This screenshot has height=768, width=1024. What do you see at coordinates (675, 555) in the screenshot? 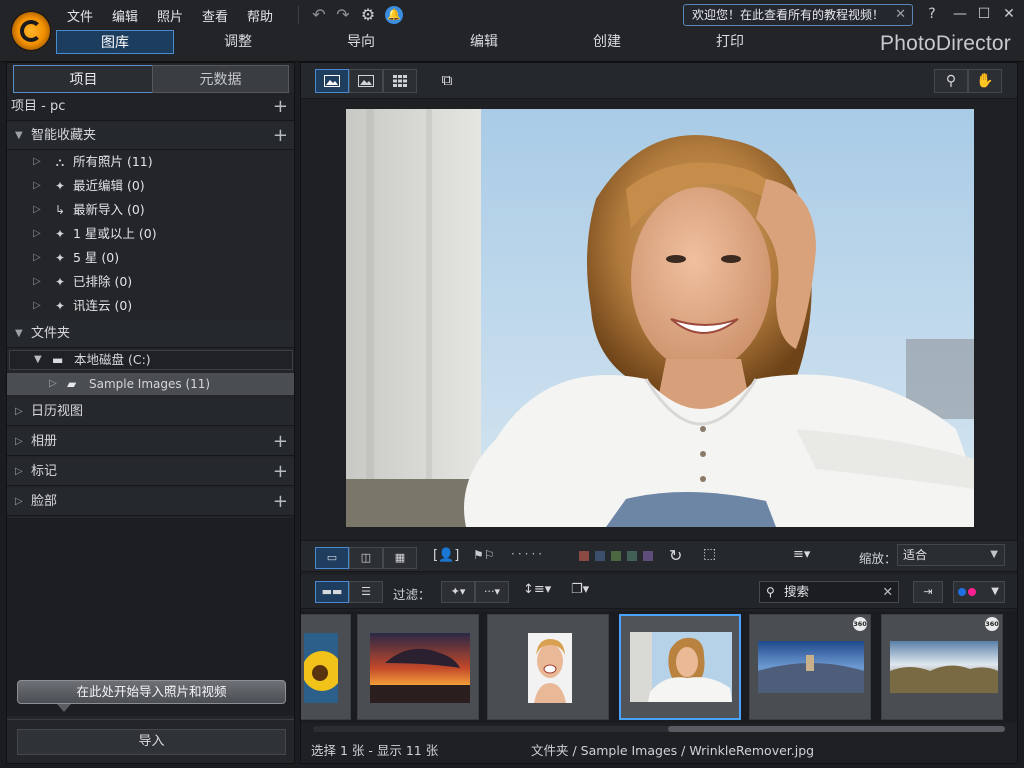
I see `rotate-icon: ↻` at bounding box center [675, 555].